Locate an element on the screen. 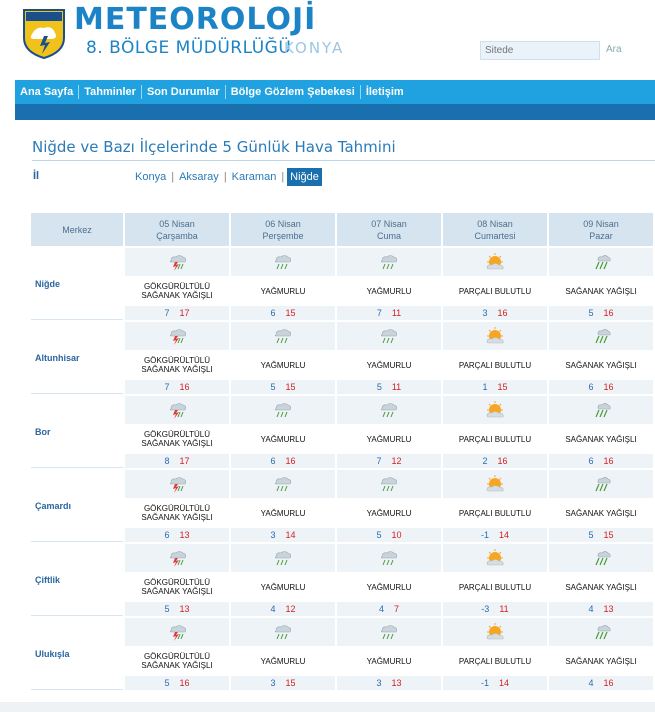  max-temp: 15 is located at coordinates (608, 535).